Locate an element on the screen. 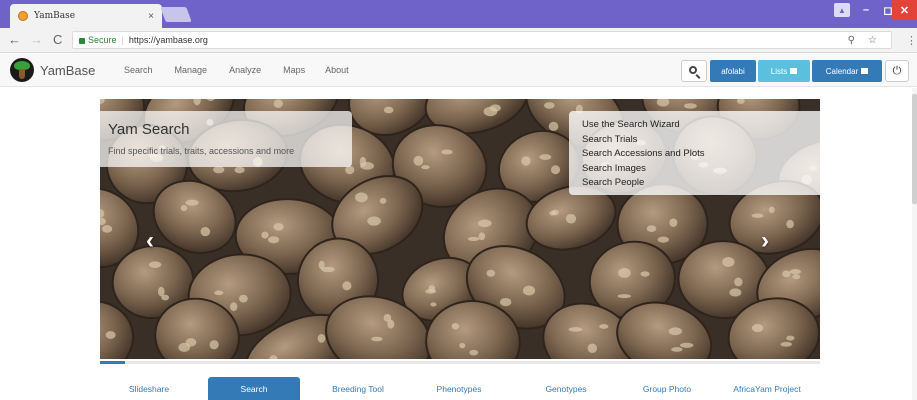 Image resolution: width=917 pixels, height=400 pixels. link-search-wizard: Use the Search Wizard is located at coordinates (694, 125).